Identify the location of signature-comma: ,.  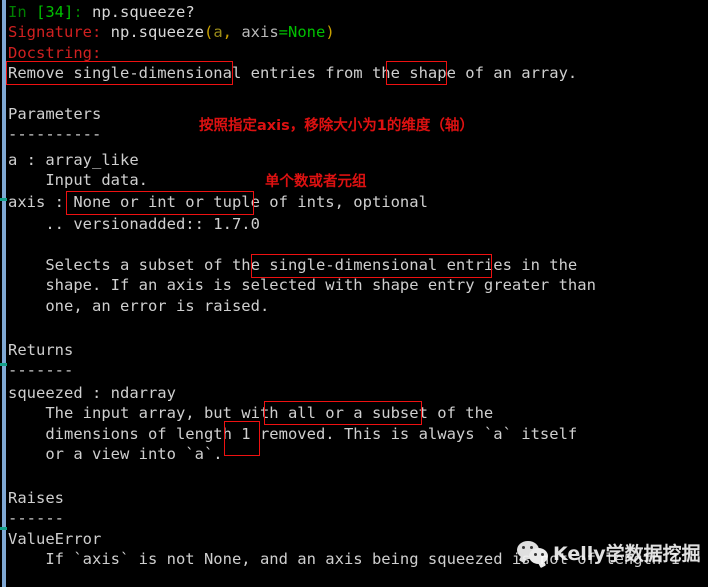
(232, 32).